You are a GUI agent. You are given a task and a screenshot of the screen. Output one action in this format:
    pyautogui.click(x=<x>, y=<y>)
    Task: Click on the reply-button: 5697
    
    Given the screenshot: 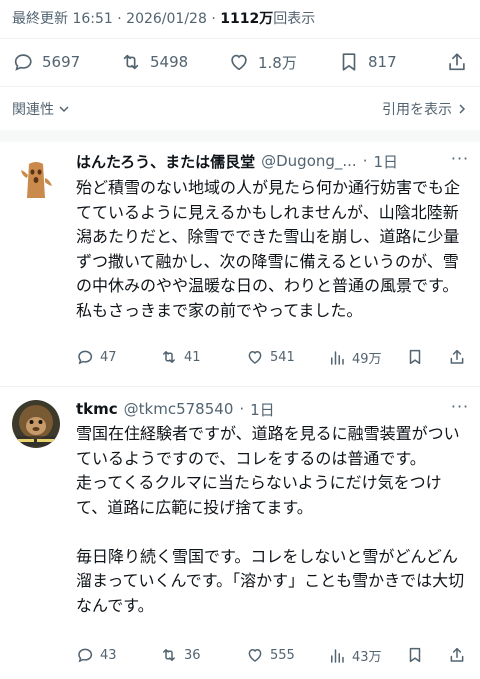 What is the action you would take?
    pyautogui.click(x=46, y=62)
    